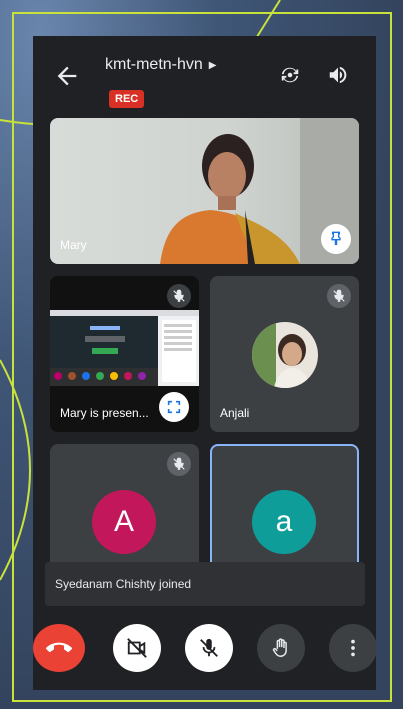  Describe the element at coordinates (212, 65) in the screenshot. I see `chevron-right-icon: ▶` at that location.